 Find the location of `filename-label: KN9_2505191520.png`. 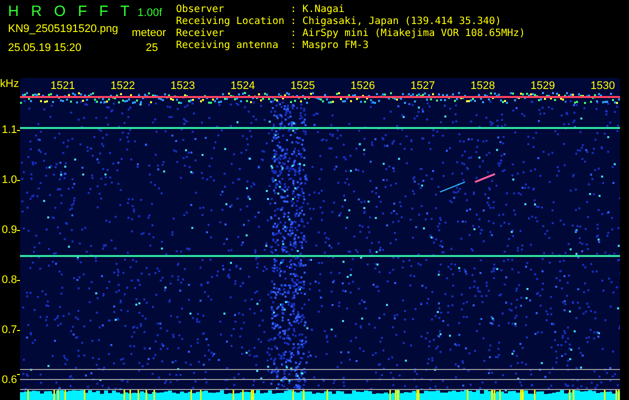

filename-label: KN9_2505191520.png is located at coordinates (63, 30).